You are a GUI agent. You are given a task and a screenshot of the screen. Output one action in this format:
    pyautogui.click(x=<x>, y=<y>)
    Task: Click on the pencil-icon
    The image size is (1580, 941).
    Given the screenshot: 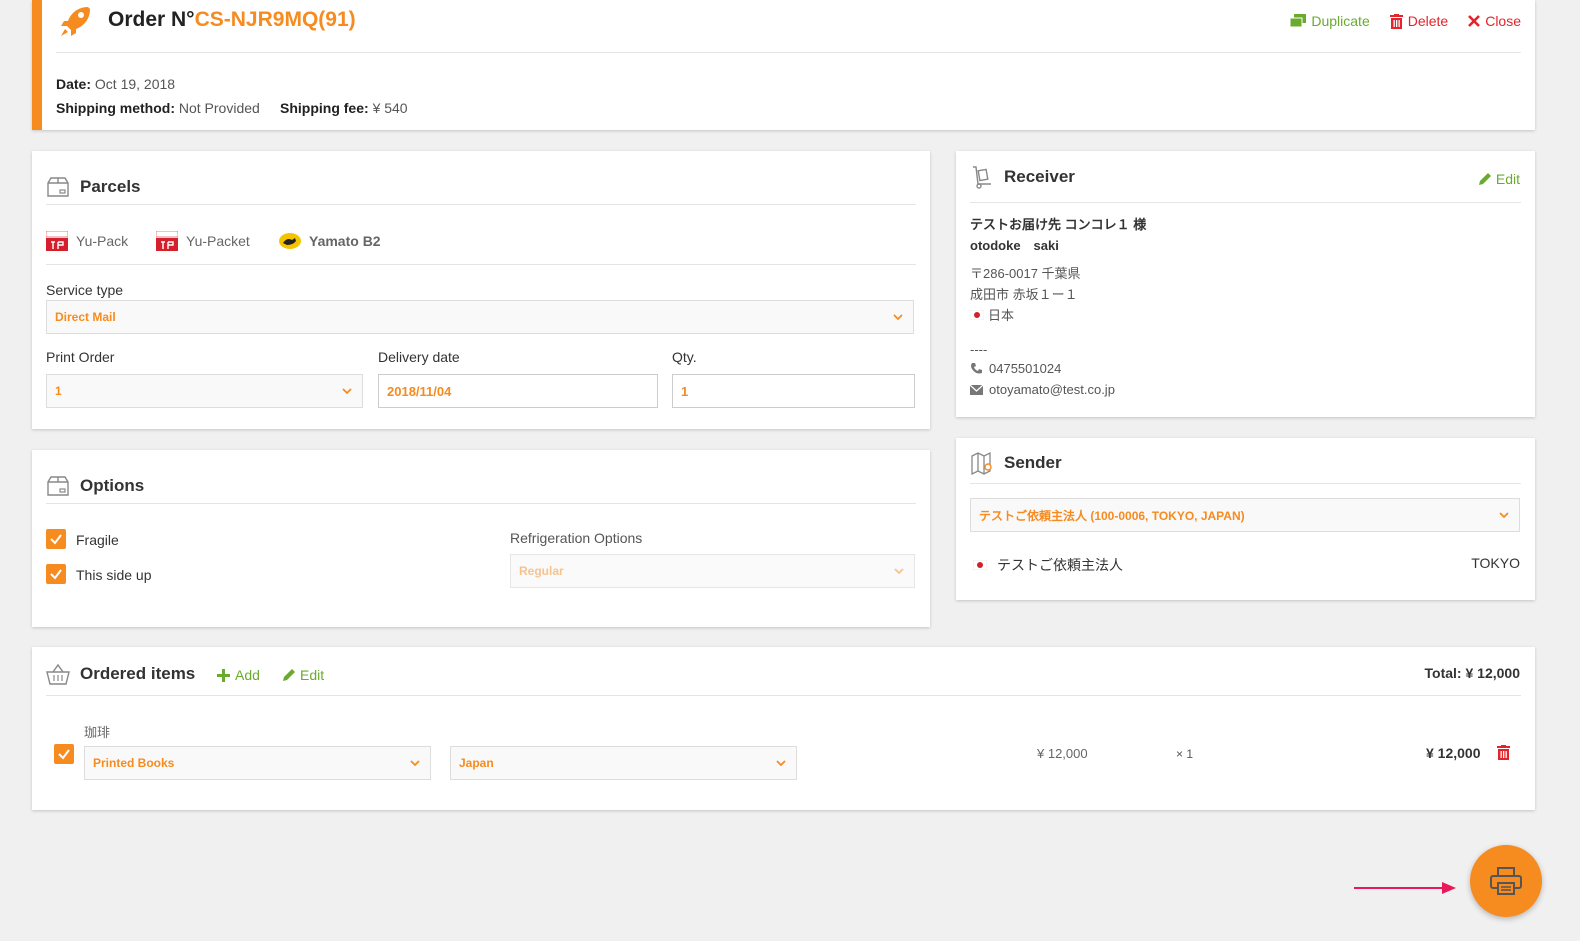 What is the action you would take?
    pyautogui.click(x=289, y=675)
    